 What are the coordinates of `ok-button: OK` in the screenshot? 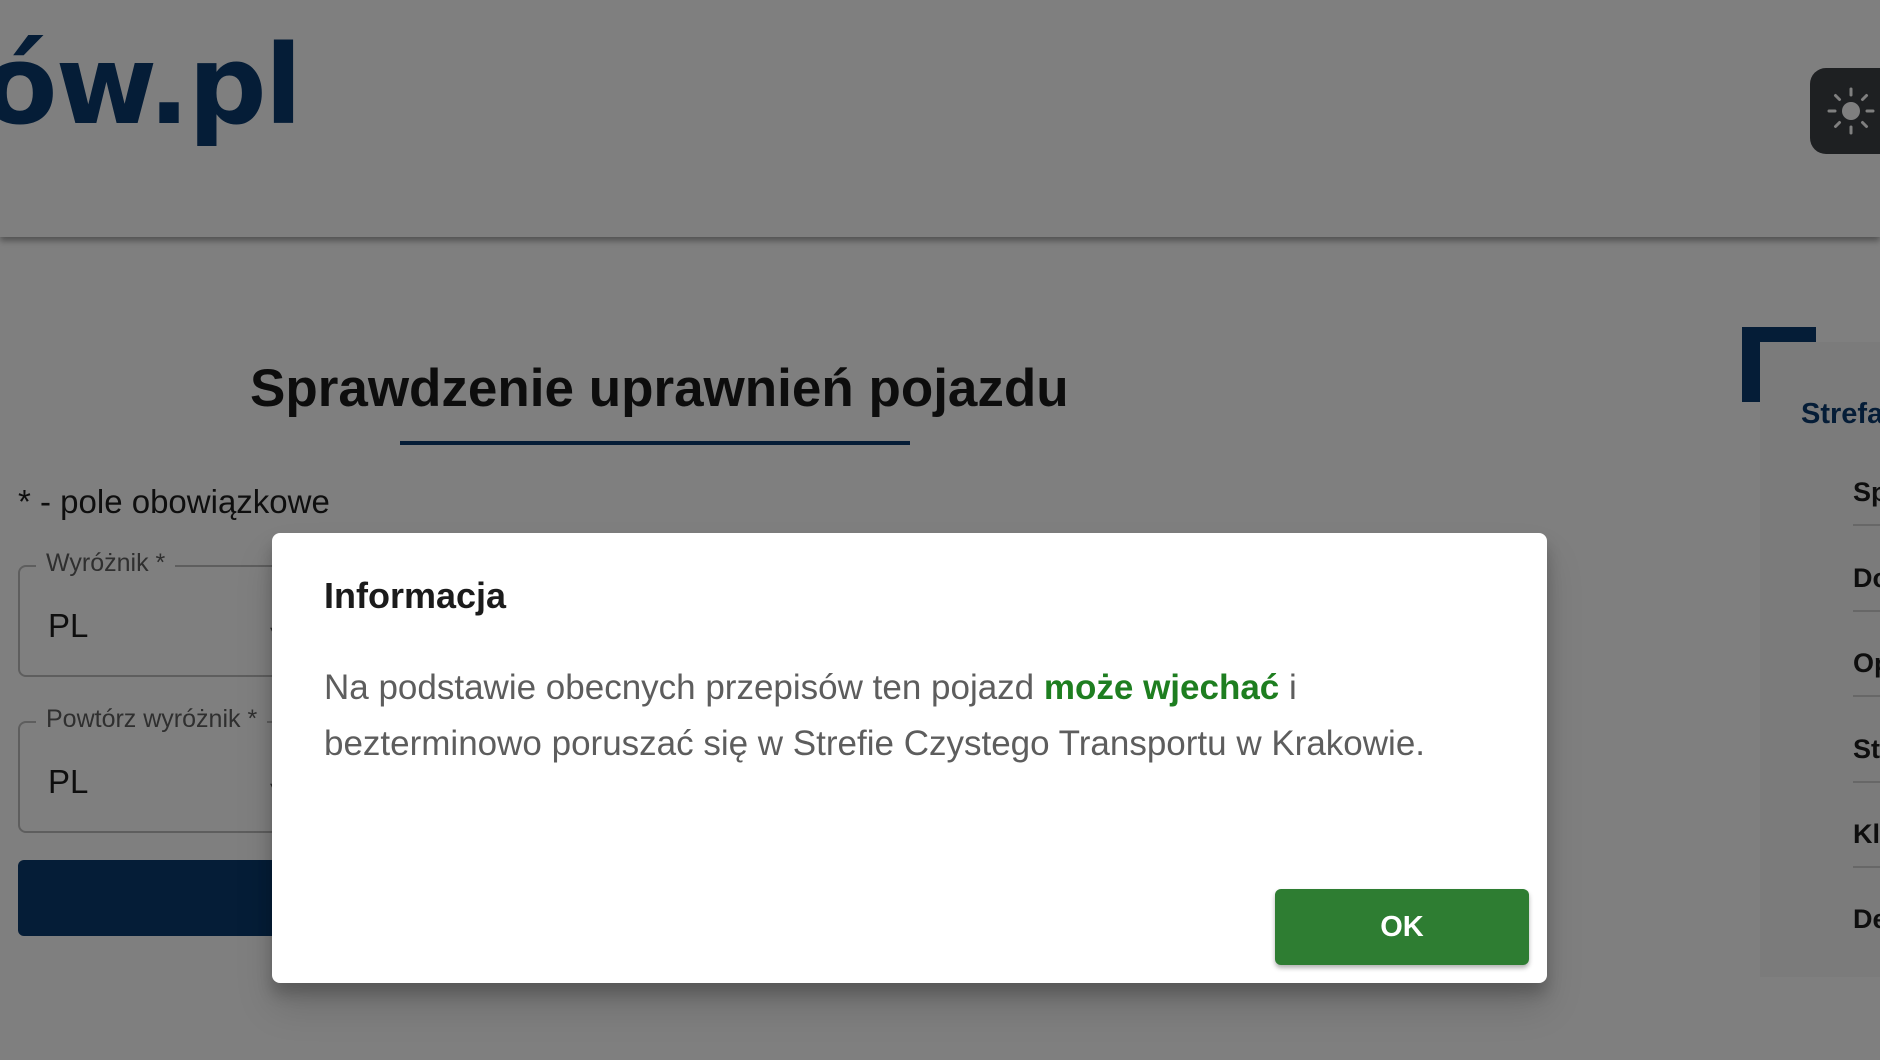 It's located at (1402, 927).